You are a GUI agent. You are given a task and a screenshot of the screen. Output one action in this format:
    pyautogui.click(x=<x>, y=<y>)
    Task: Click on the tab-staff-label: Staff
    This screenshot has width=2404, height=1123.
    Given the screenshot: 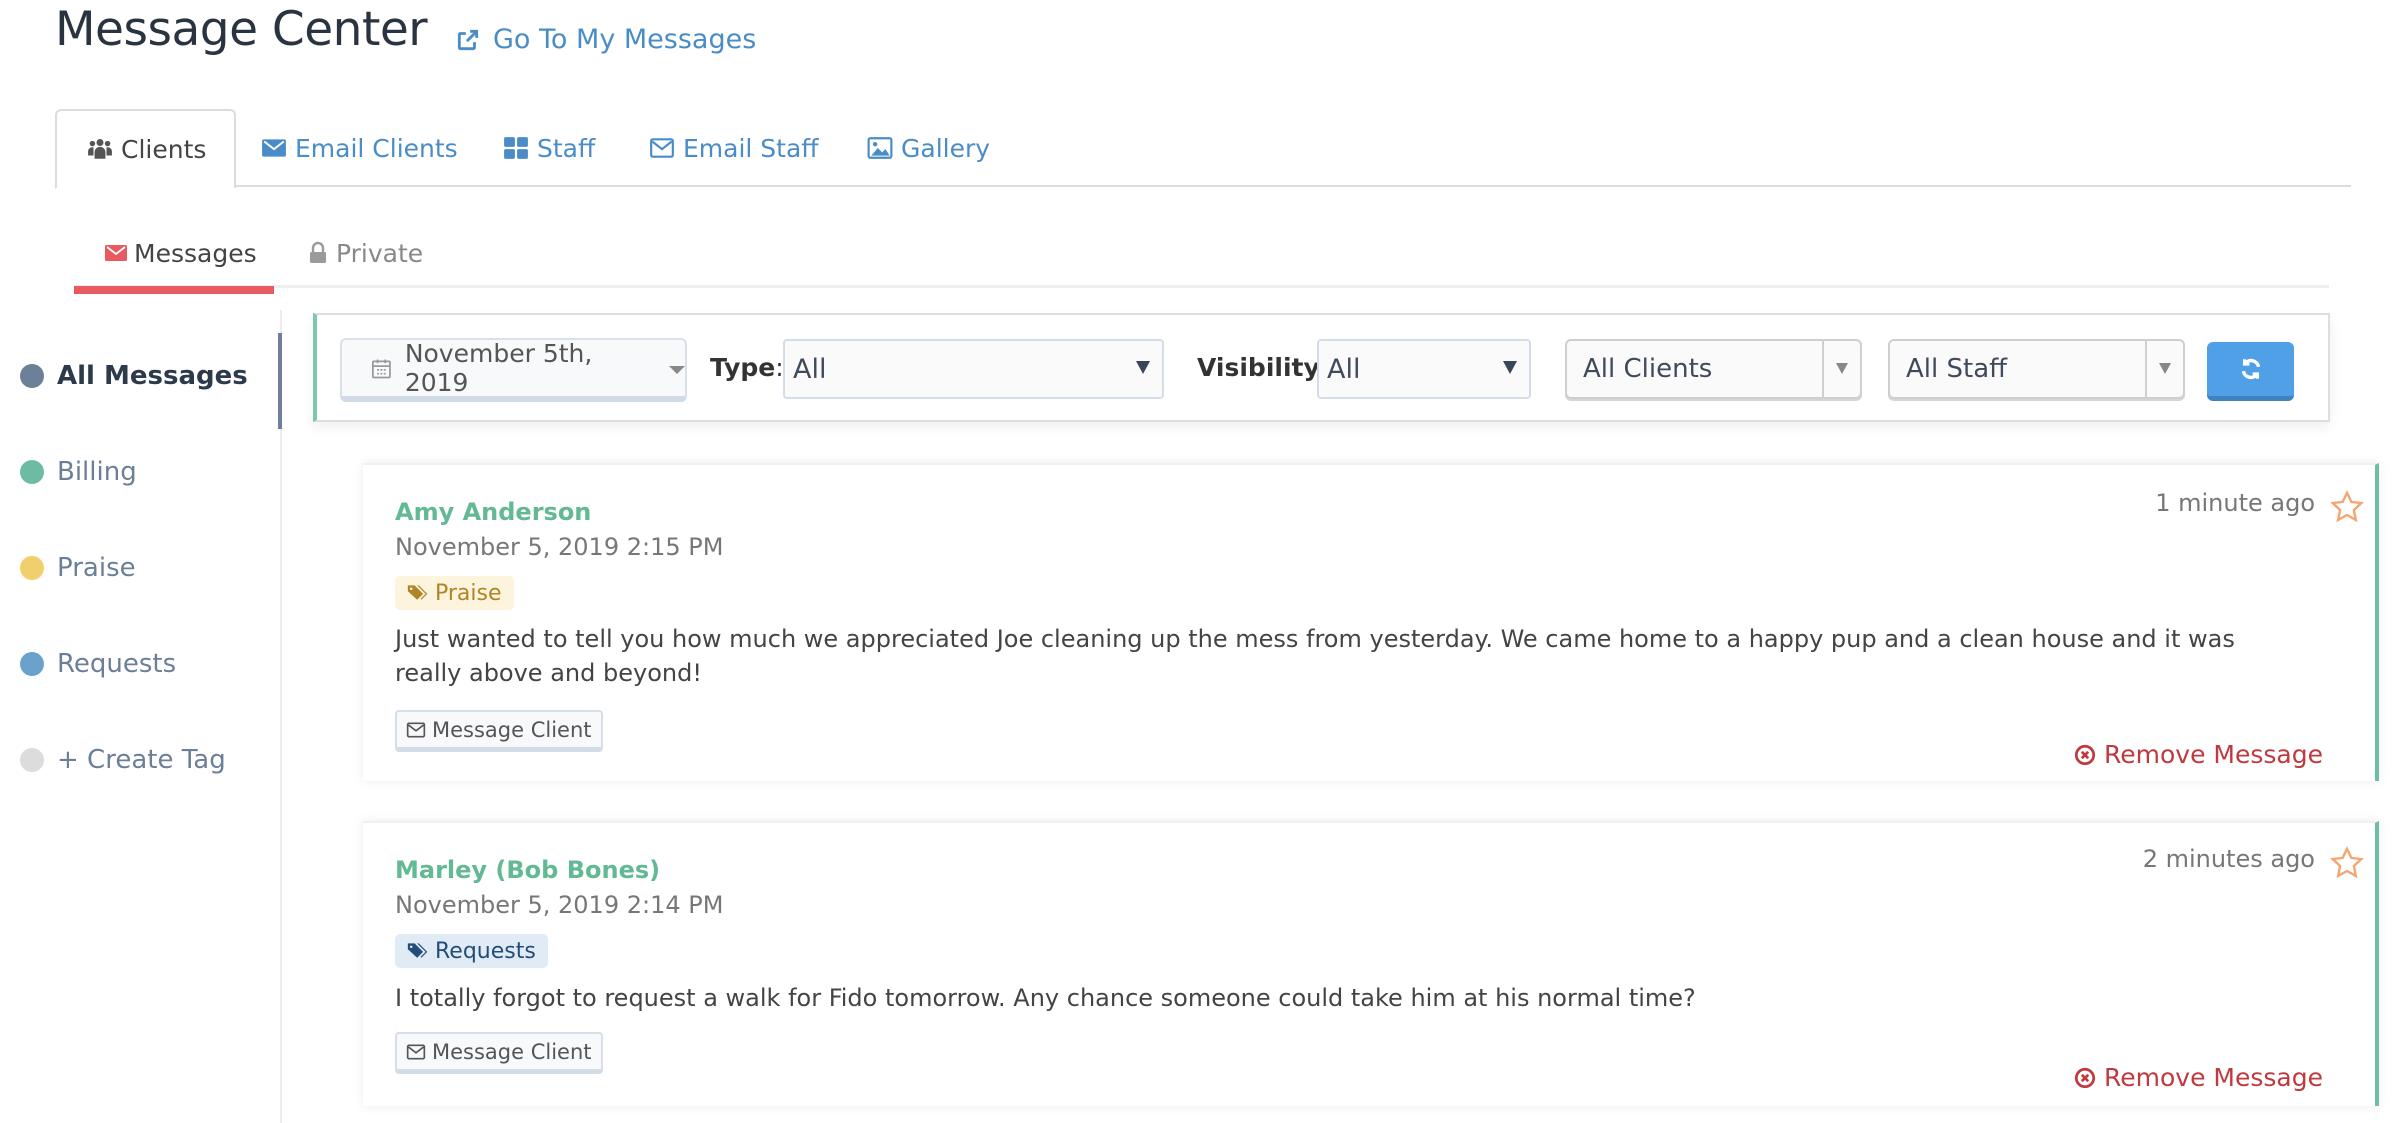 What is the action you would take?
    pyautogui.click(x=566, y=148)
    